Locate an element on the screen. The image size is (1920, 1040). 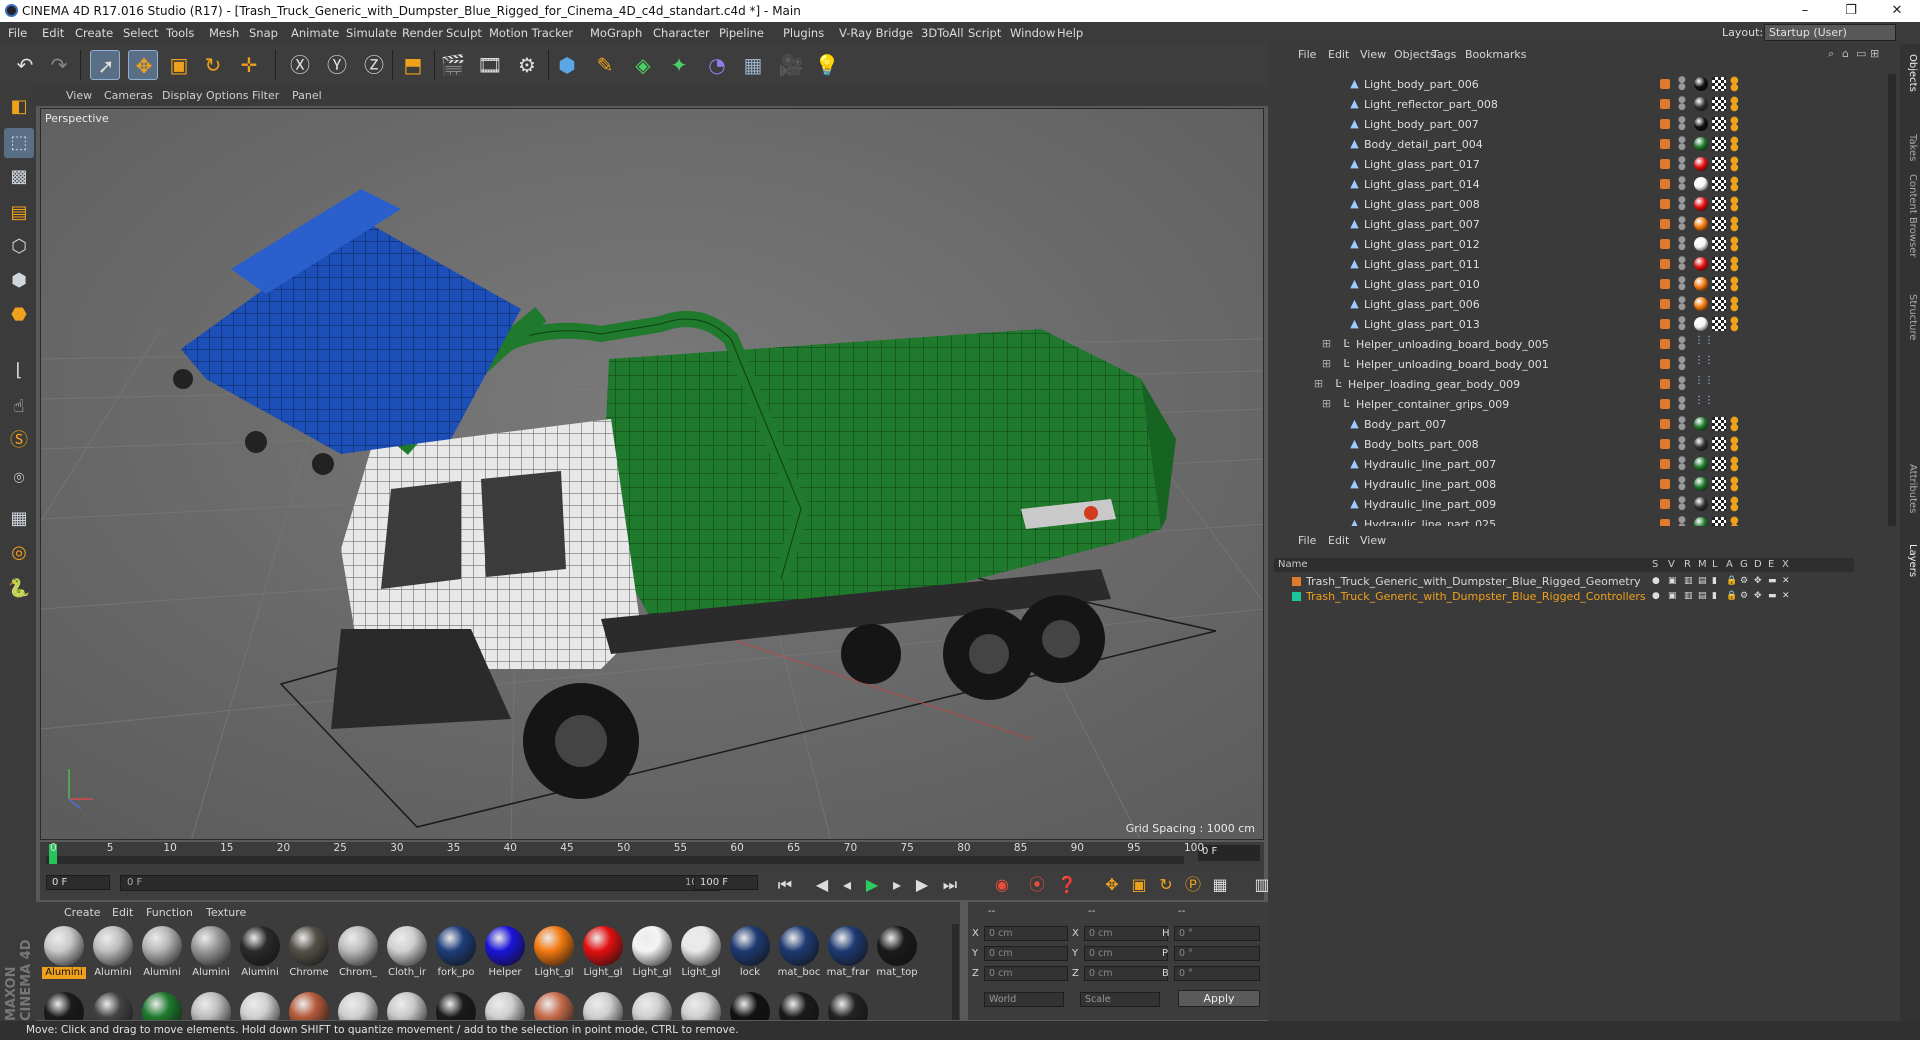
layer-flag-icon: ✥ is located at coordinates (1759, 581).